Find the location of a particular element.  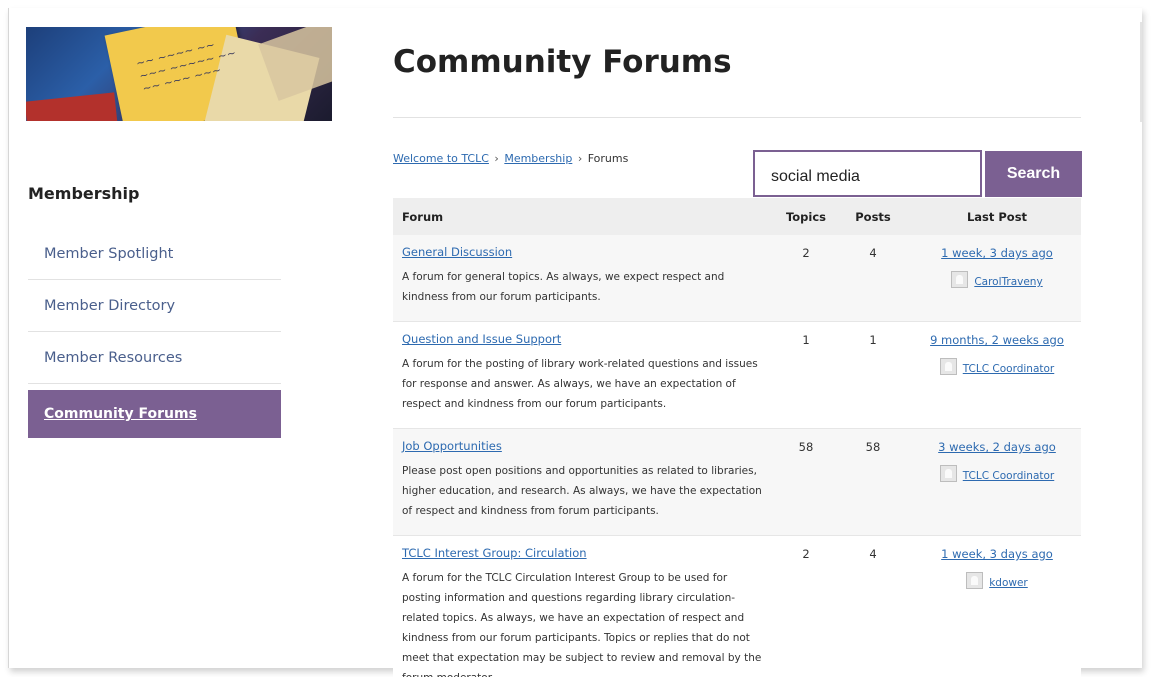

column-header-topics: Topics is located at coordinates (806, 216).